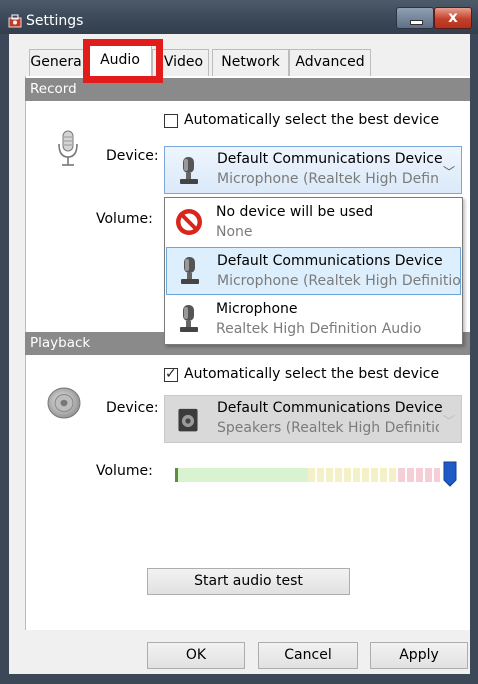 The height and width of the screenshot is (684, 478). Describe the element at coordinates (120, 60) in the screenshot. I see `tab-audio: Audio` at that location.